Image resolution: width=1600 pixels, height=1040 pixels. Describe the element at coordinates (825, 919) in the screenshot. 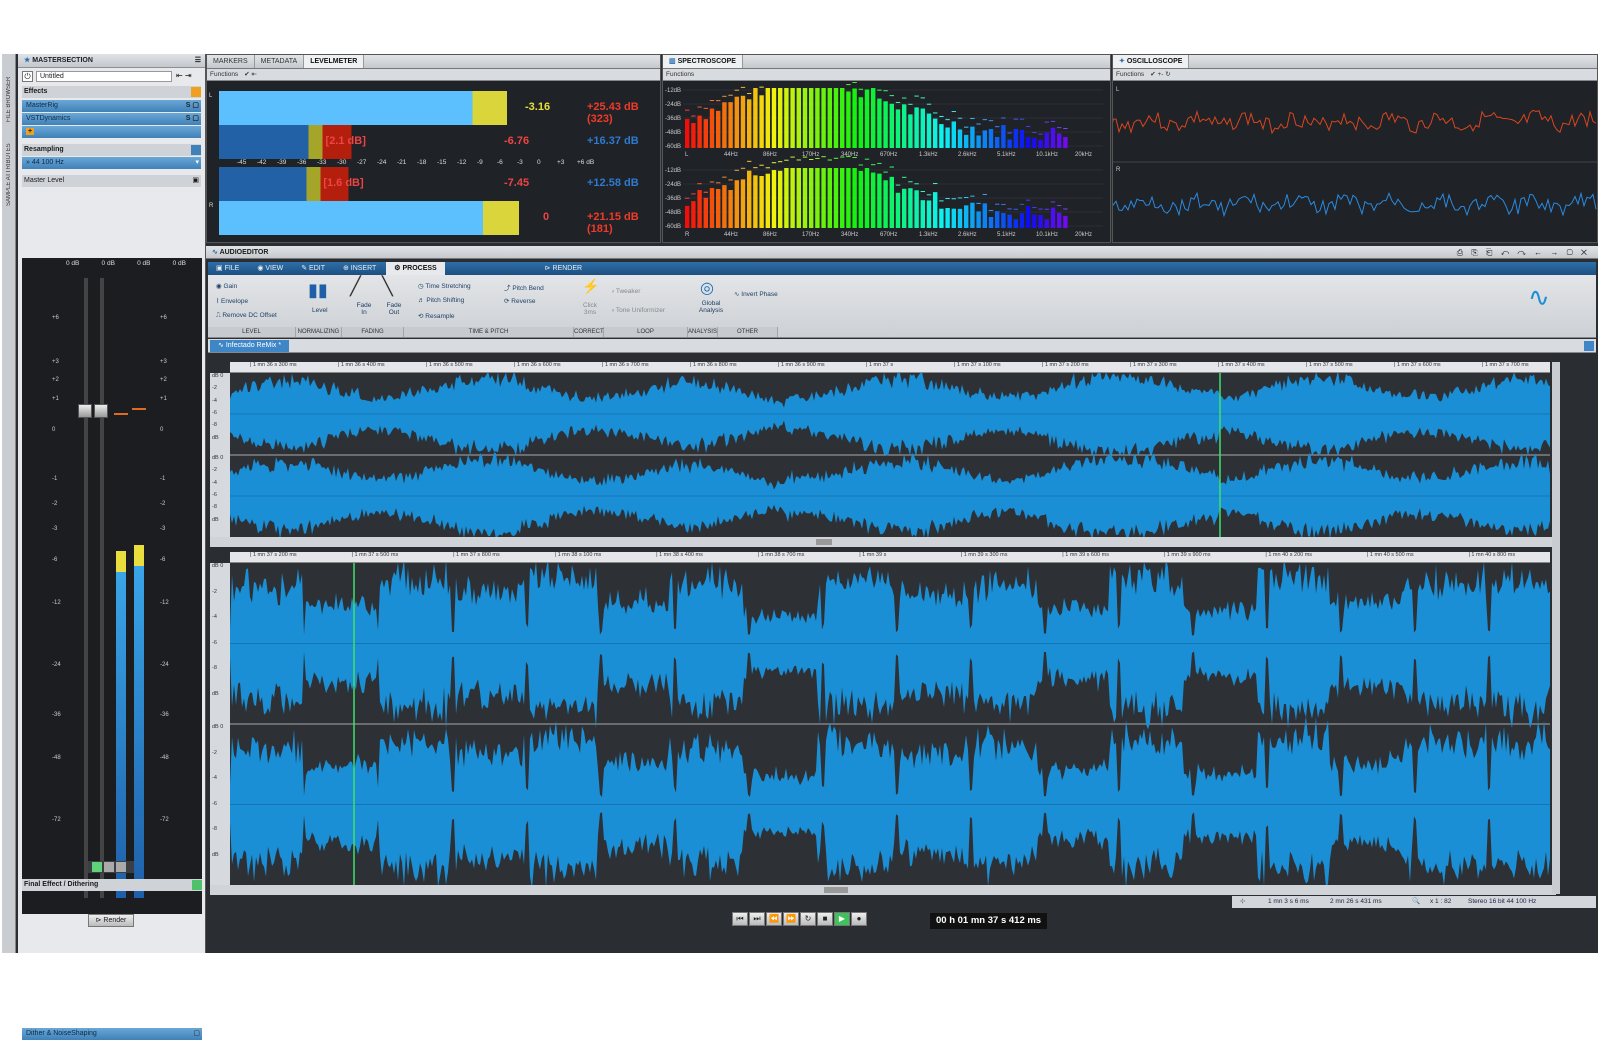

I see `stop-icon: ■` at that location.